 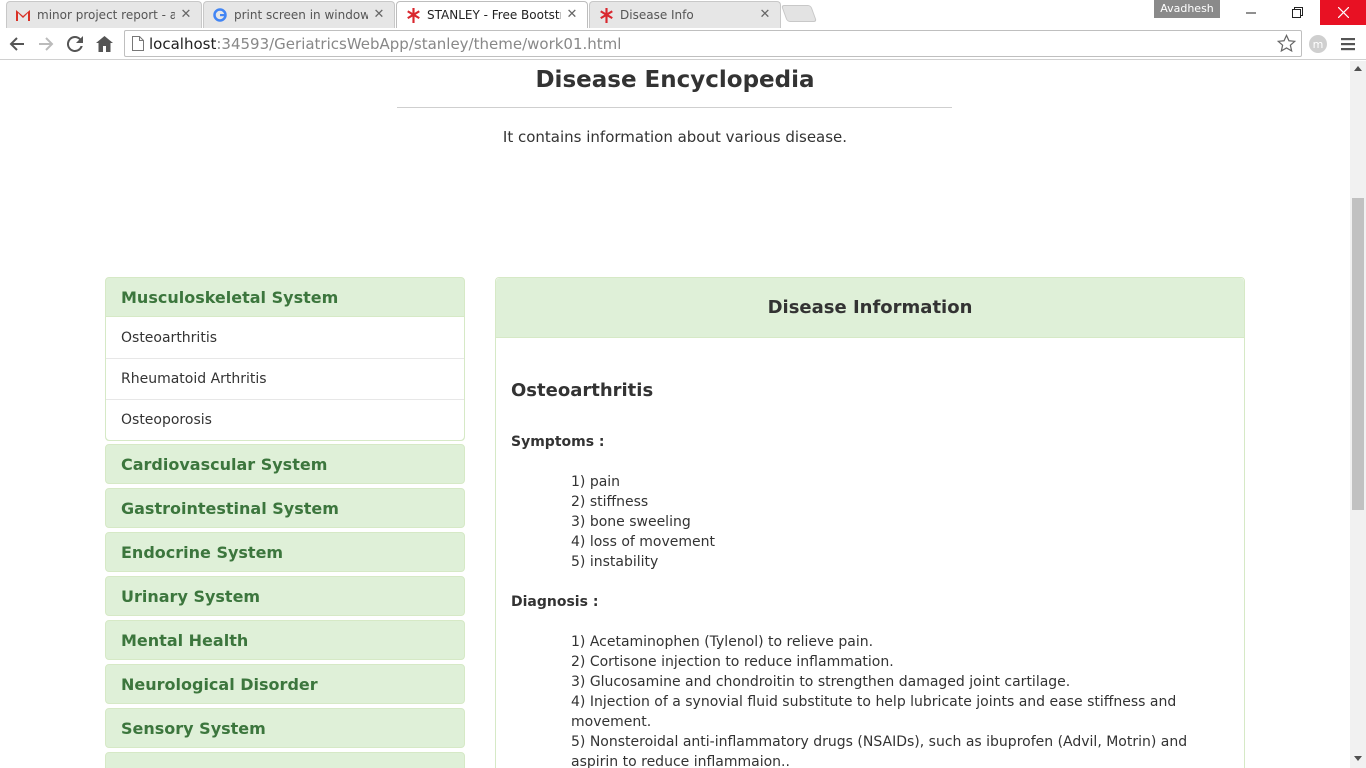 I want to click on category-sensory: Sensory System, so click(x=285, y=728).